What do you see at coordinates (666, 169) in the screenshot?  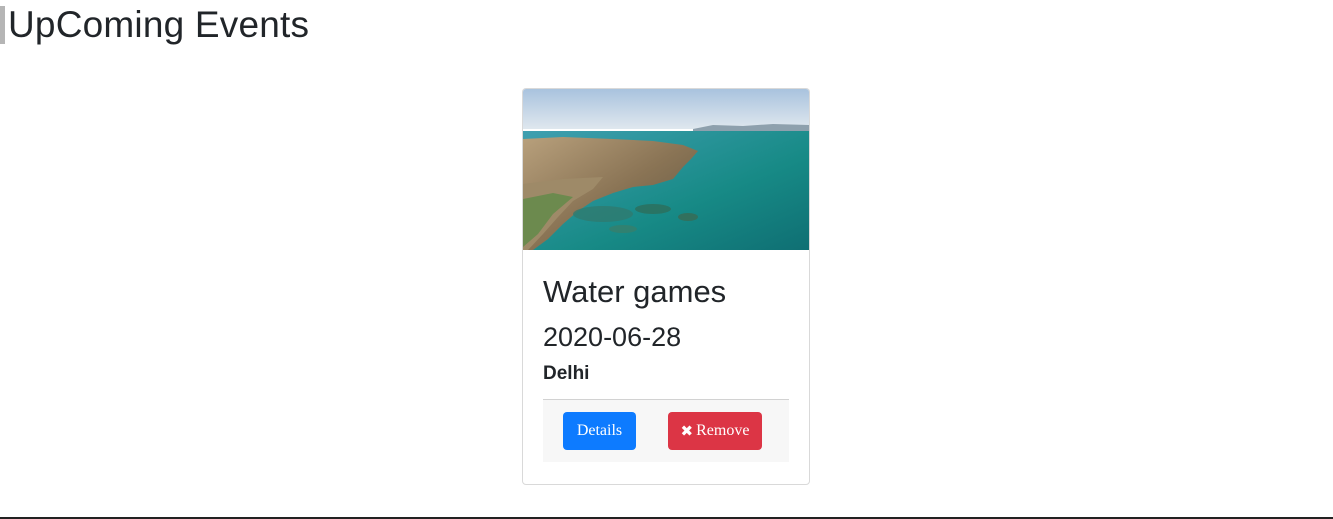 I see `event-image` at bounding box center [666, 169].